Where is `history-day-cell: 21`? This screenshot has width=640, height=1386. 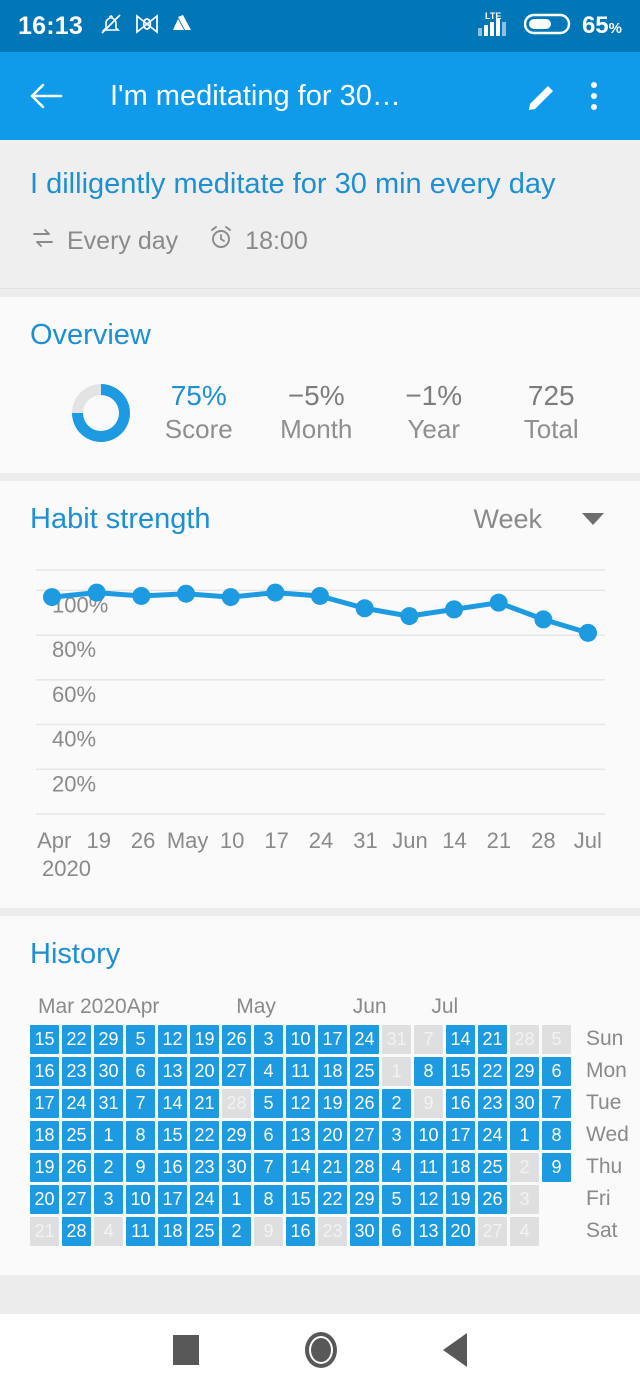 history-day-cell: 21 is located at coordinates (492, 1039).